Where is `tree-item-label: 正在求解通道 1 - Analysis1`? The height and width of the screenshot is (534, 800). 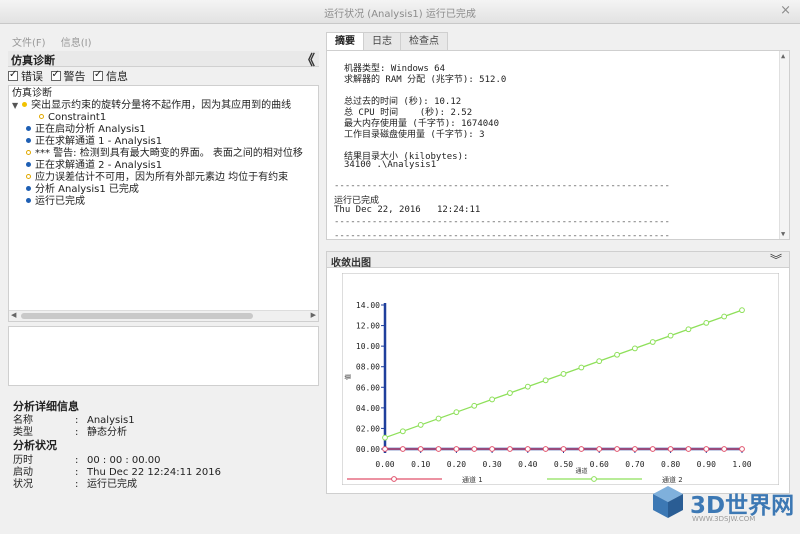 tree-item-label: 正在求解通道 1 - Analysis1 is located at coordinates (99, 141).